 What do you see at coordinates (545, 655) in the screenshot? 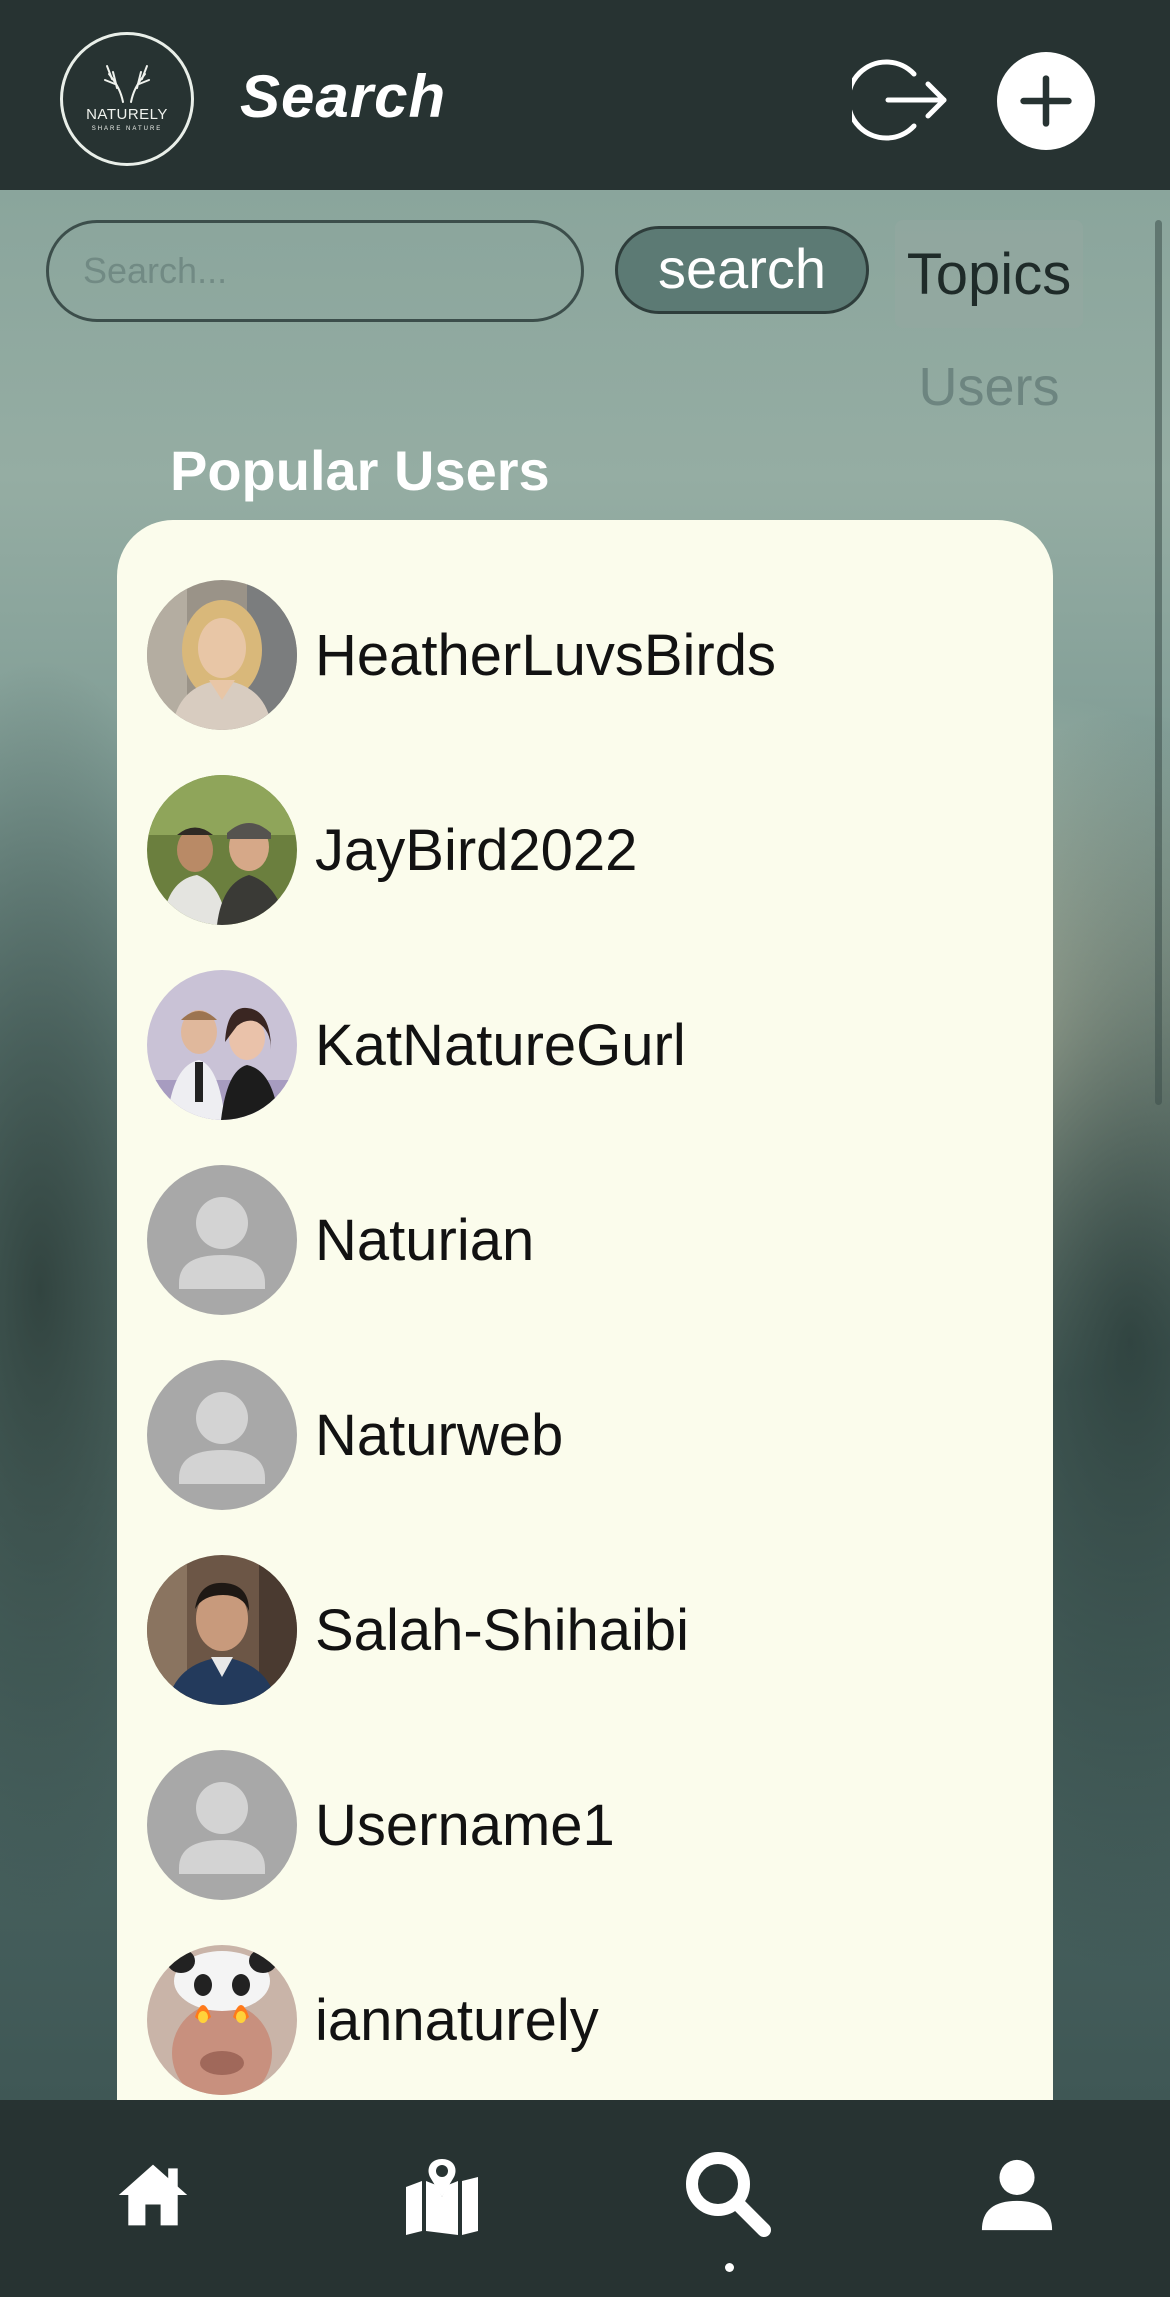
I see `username: HeatherLuvsBirds` at bounding box center [545, 655].